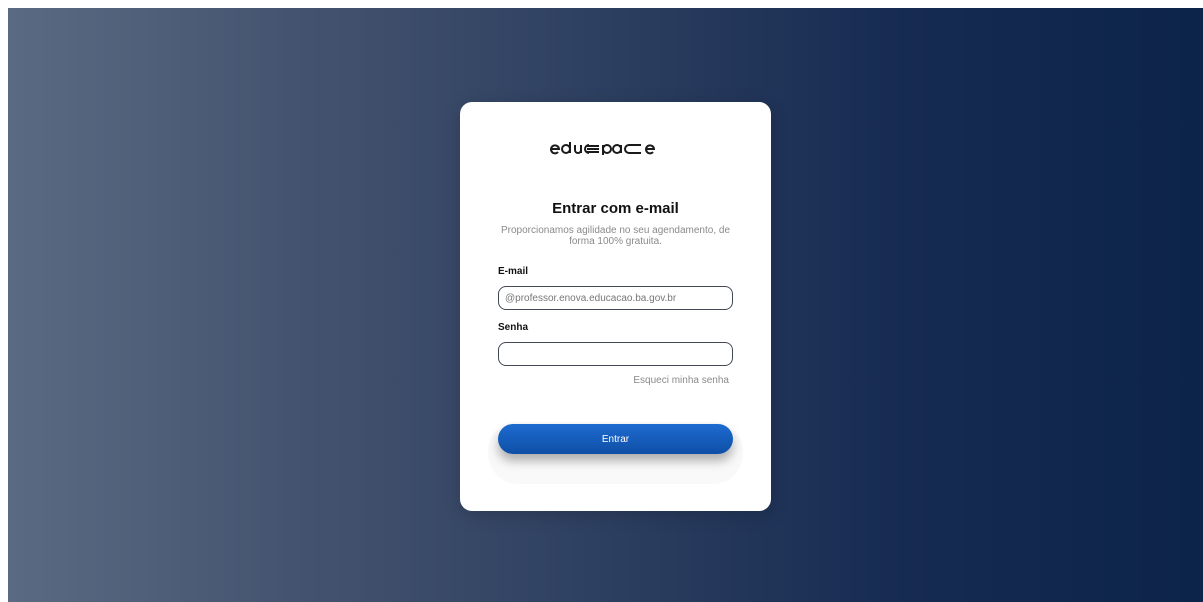 The width and height of the screenshot is (1203, 602). I want to click on email-label: E-mail, so click(513, 271).